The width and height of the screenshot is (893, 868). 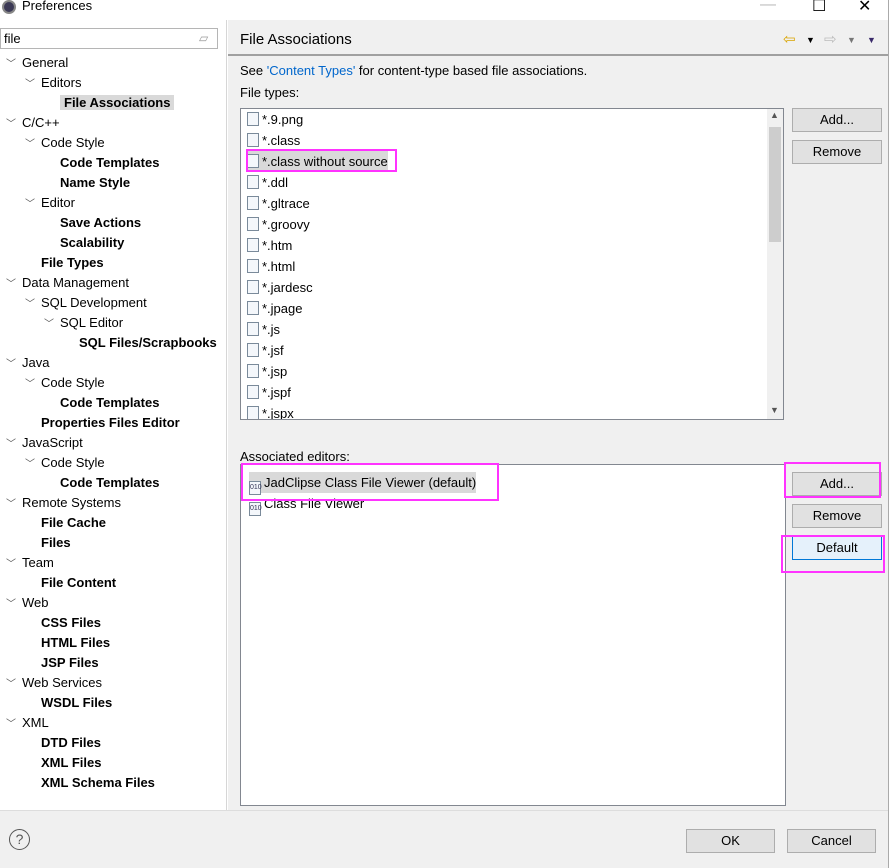 What do you see at coordinates (267, 371) in the screenshot?
I see `file-type-item: *.jsp` at bounding box center [267, 371].